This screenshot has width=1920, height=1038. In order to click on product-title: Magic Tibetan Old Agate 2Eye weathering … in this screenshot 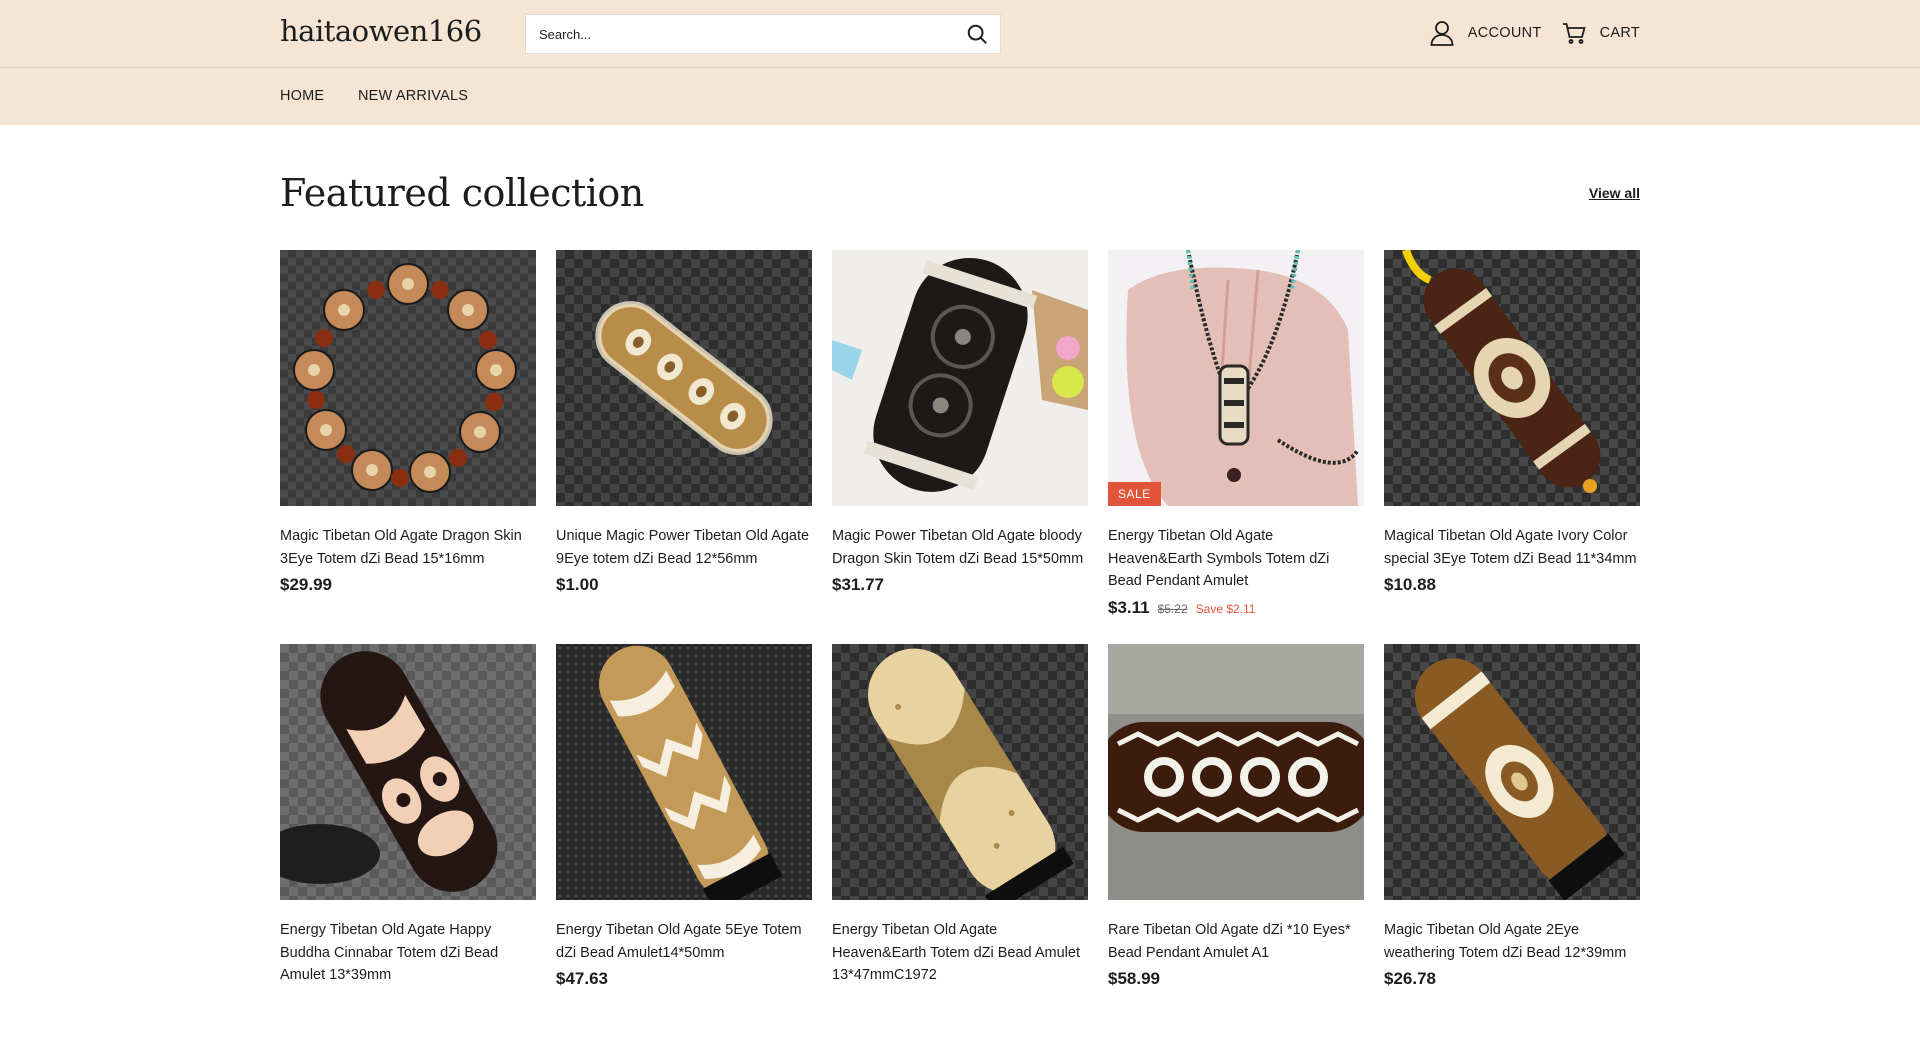, I will do `click(1512, 941)`.